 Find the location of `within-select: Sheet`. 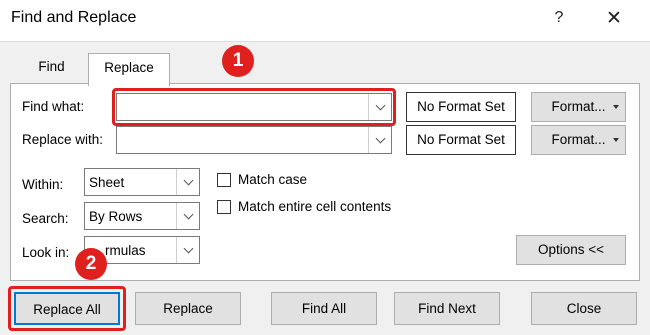

within-select: Sheet is located at coordinates (142, 182).